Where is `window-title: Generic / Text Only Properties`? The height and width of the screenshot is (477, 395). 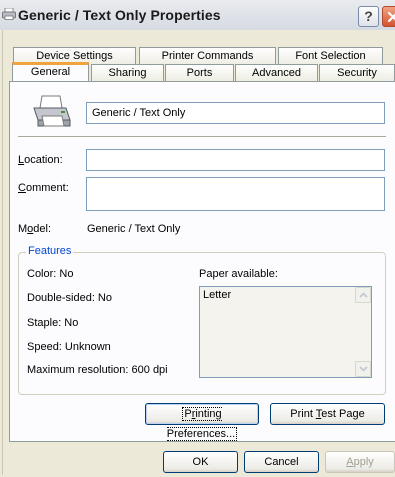
window-title: Generic / Text Only Properties is located at coordinates (119, 15).